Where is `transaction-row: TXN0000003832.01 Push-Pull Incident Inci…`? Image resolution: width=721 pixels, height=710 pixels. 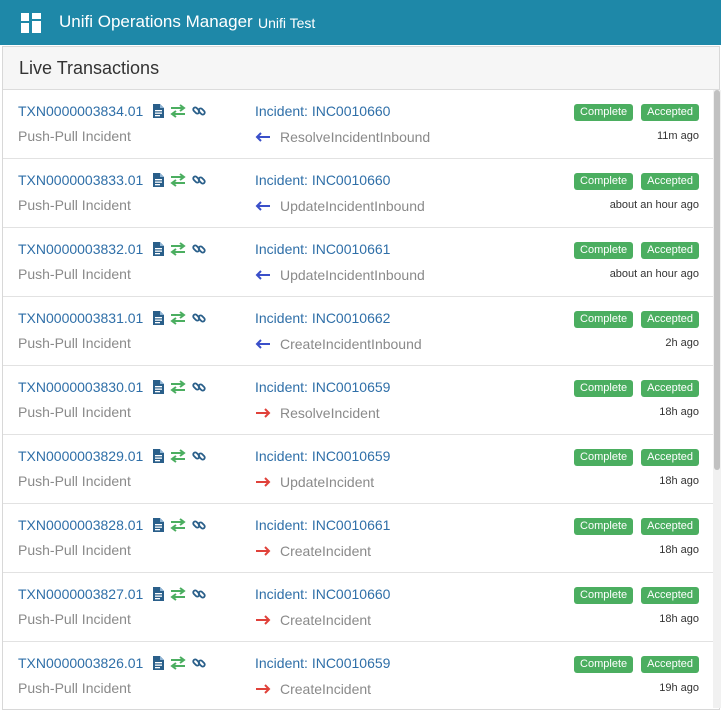 transaction-row: TXN0000003832.01 Push-Pull Incident Inci… is located at coordinates (361, 262).